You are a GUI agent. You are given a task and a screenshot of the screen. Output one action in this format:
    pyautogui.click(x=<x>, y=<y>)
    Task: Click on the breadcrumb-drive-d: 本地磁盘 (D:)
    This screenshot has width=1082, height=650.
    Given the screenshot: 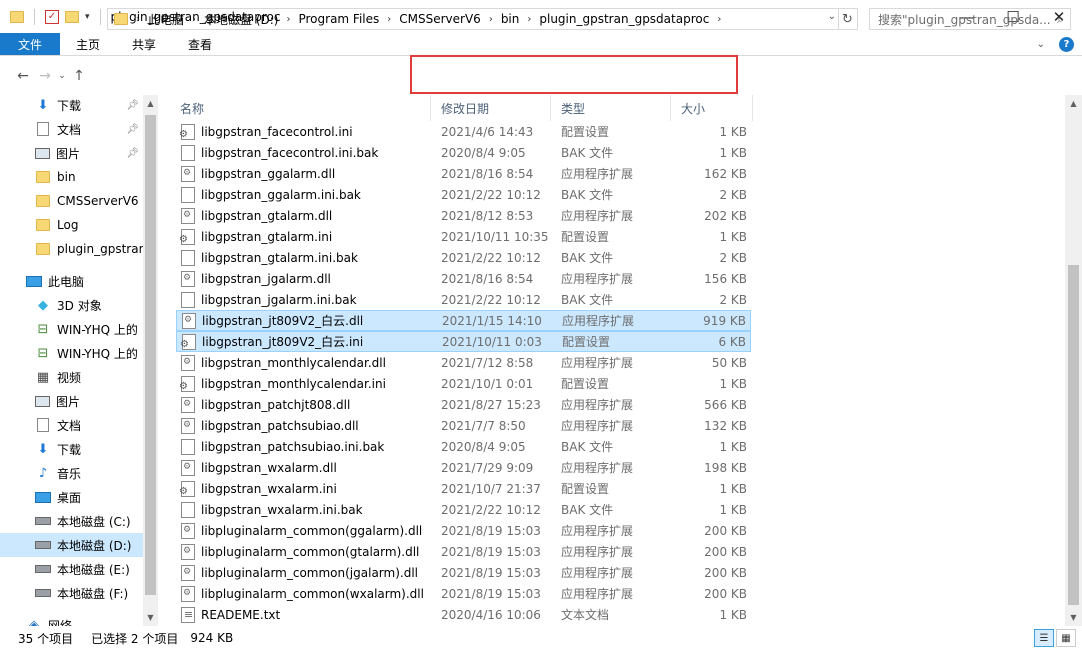 What is the action you would take?
    pyautogui.click(x=241, y=19)
    